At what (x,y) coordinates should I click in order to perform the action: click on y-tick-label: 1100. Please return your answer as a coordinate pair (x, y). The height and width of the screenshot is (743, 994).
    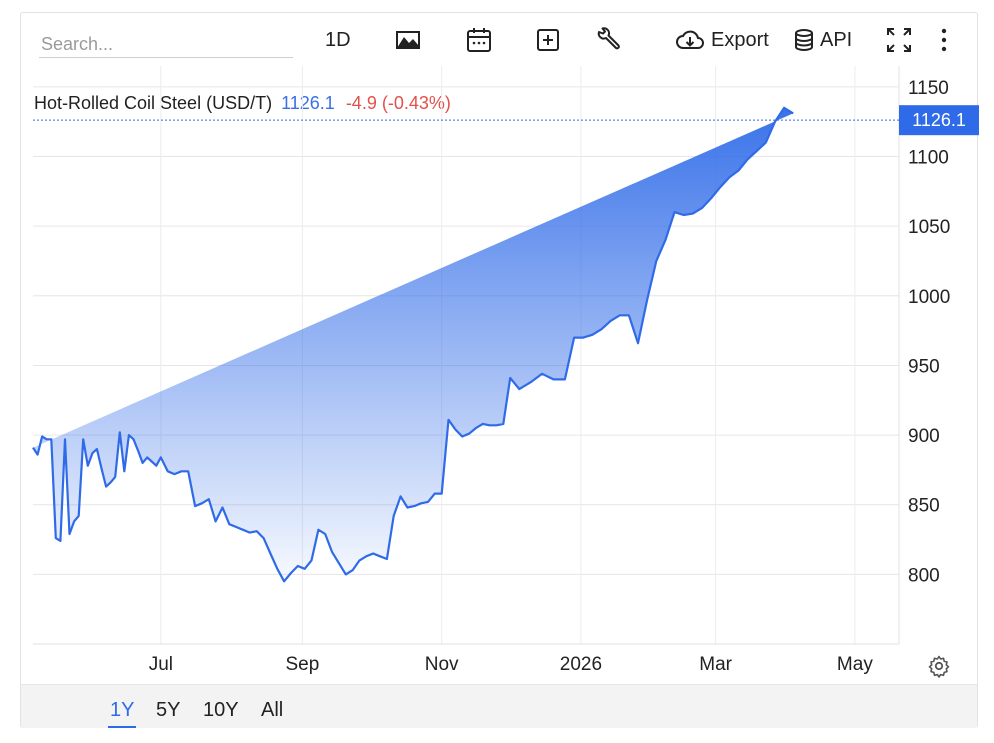
    Looking at the image, I should click on (928, 158).